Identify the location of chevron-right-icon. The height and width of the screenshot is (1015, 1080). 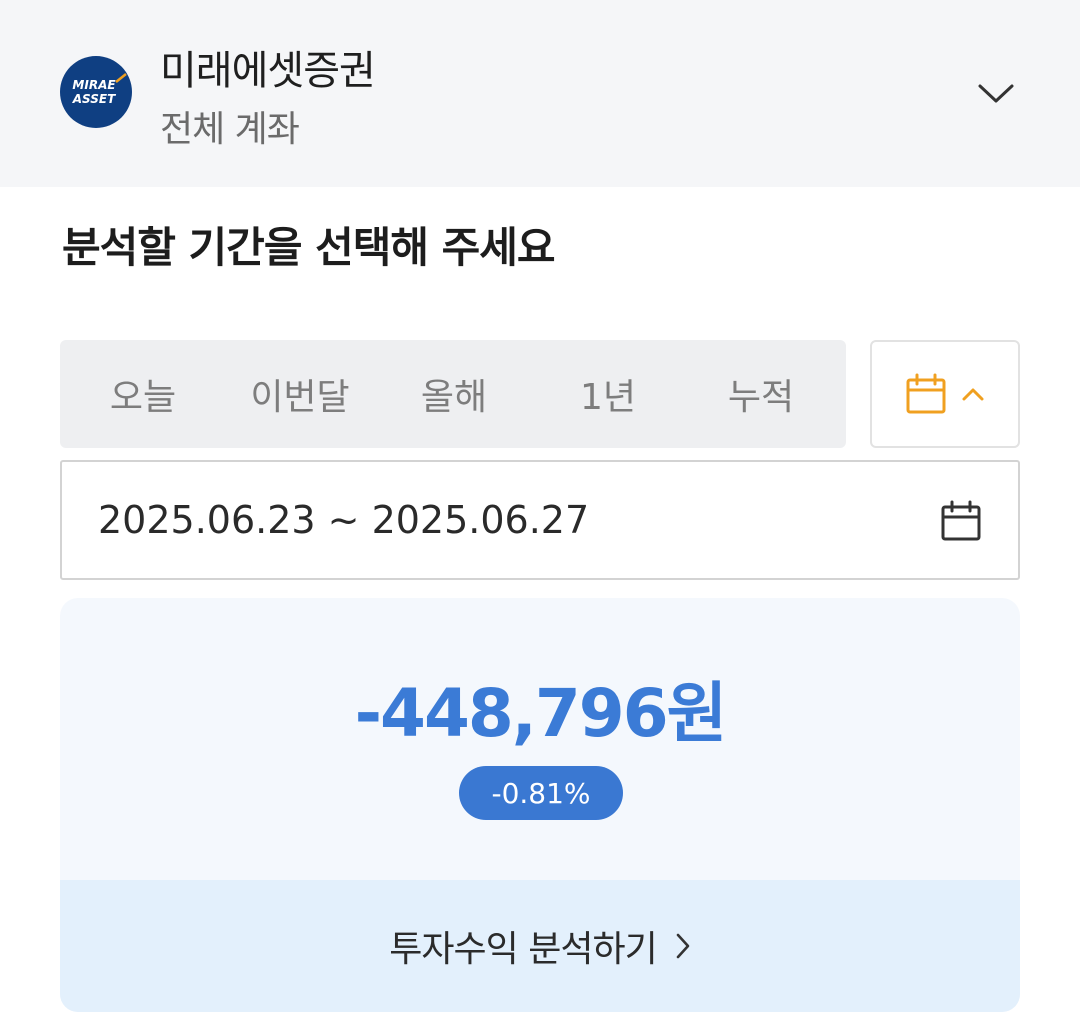
(683, 946).